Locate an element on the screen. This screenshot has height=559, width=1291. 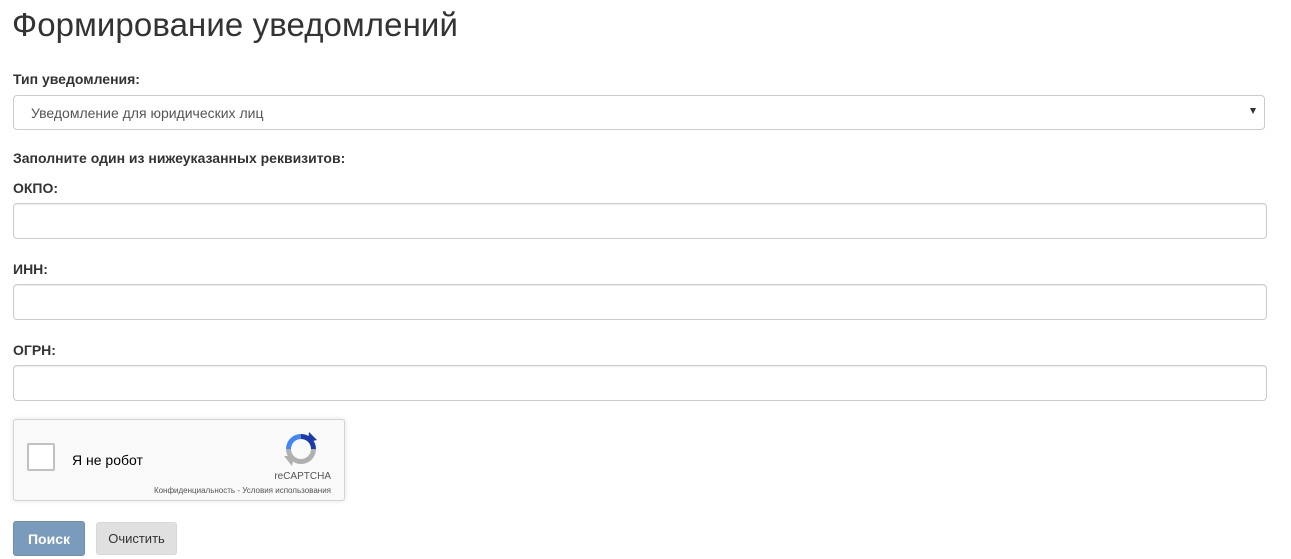
recaptcha-terms-link: Условия использования is located at coordinates (286, 490).